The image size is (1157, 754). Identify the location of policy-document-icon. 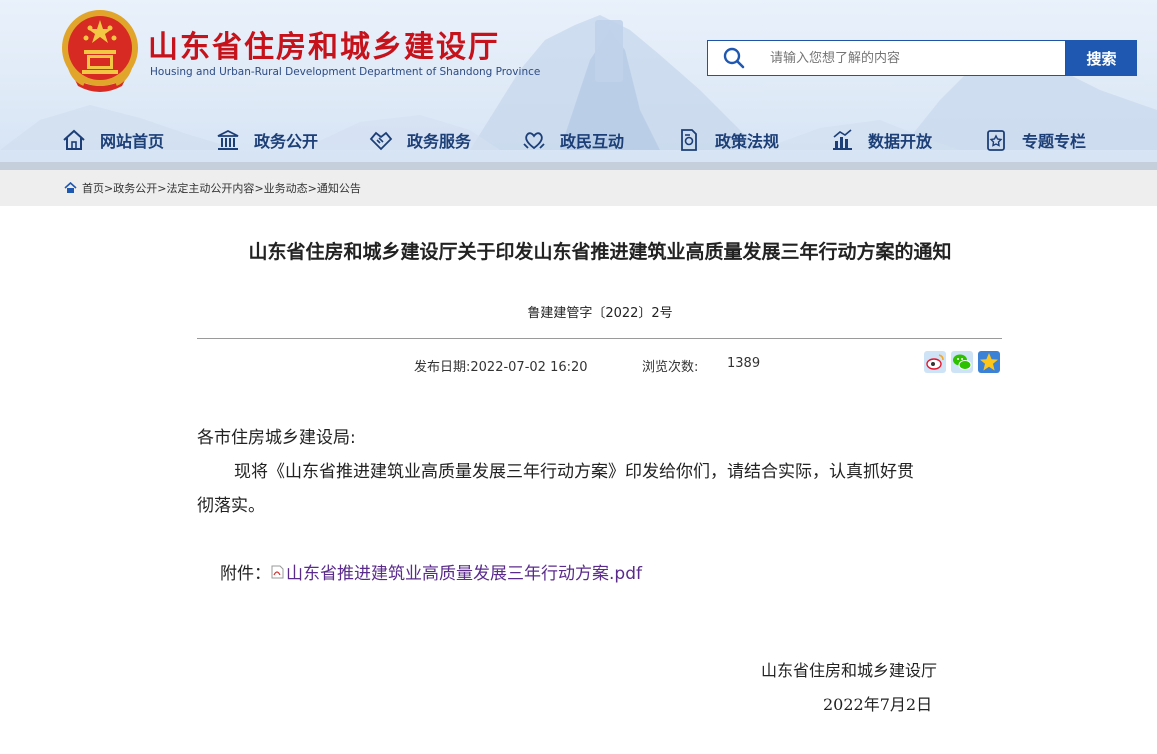
(689, 140).